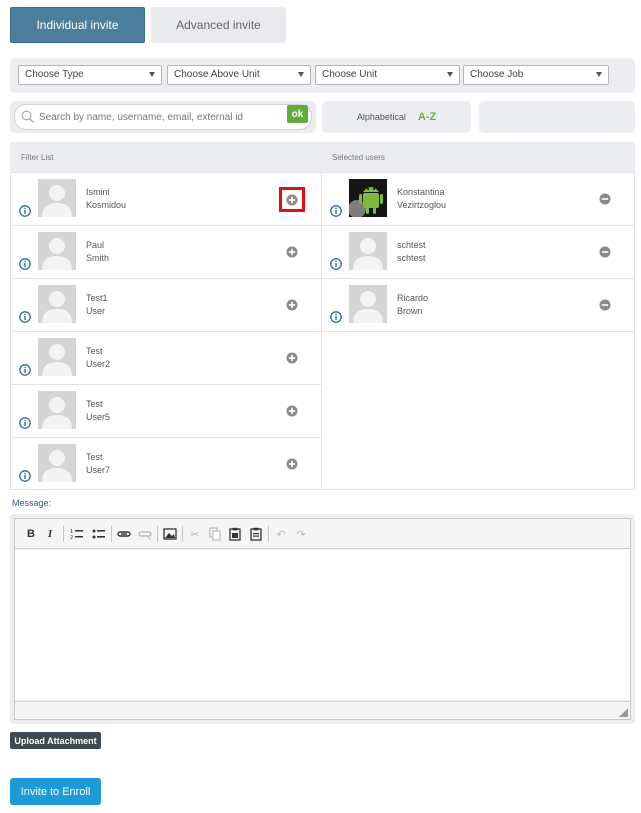 The width and height of the screenshot is (641, 813). What do you see at coordinates (77, 25) in the screenshot?
I see `tab-individual-invite: Individual invite` at bounding box center [77, 25].